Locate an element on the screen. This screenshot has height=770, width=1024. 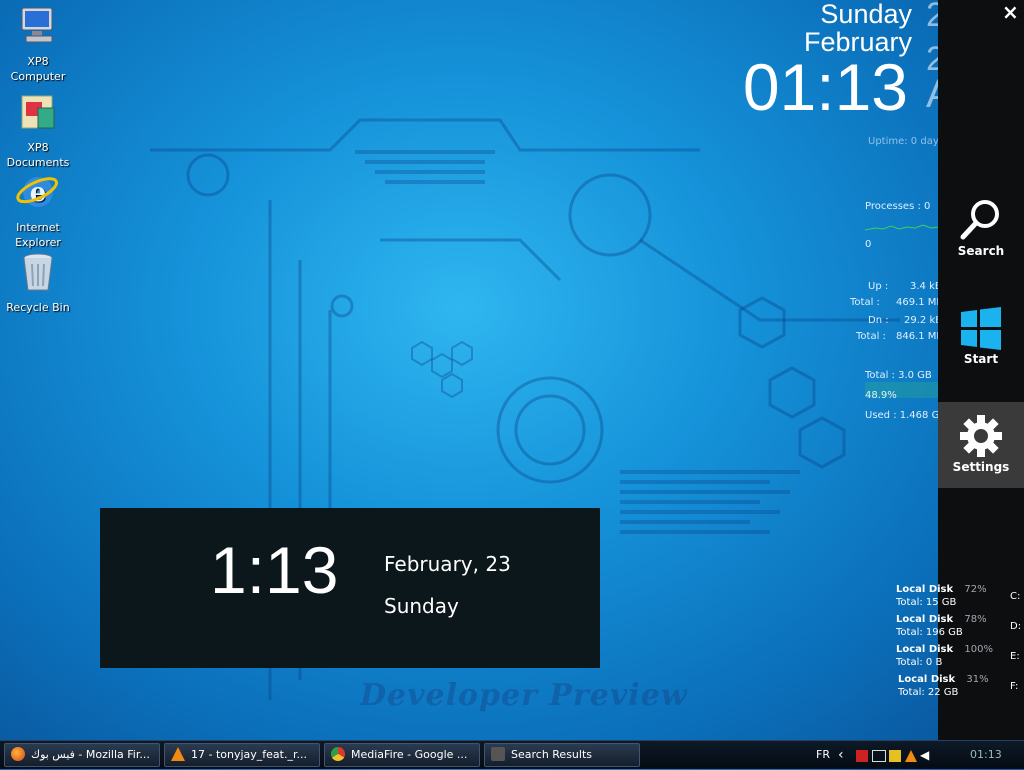
tray-app-icon is located at coordinates (862, 756).